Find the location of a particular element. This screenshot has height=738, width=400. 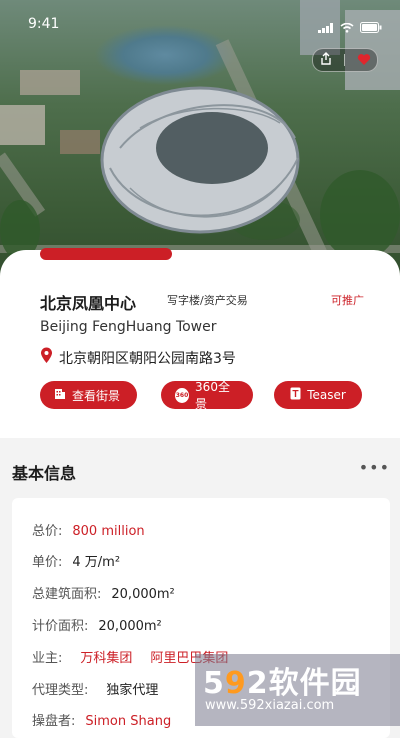

gross-area-value: 20,000m² is located at coordinates (143, 594).